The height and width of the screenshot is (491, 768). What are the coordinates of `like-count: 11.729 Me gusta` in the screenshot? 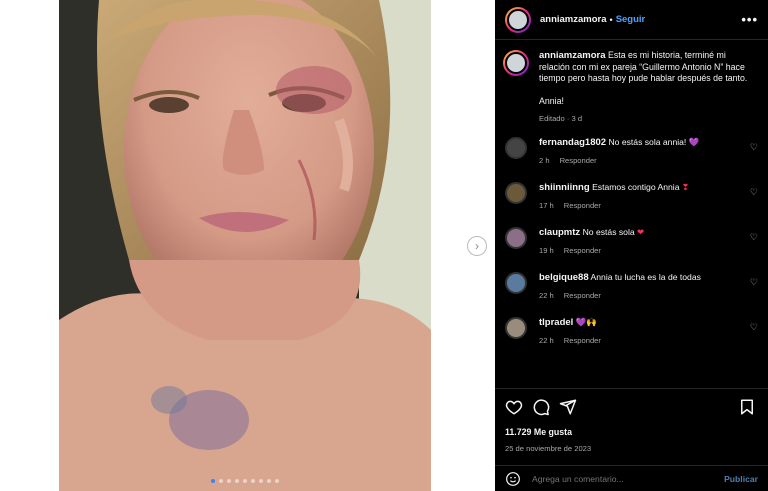 It's located at (631, 432).